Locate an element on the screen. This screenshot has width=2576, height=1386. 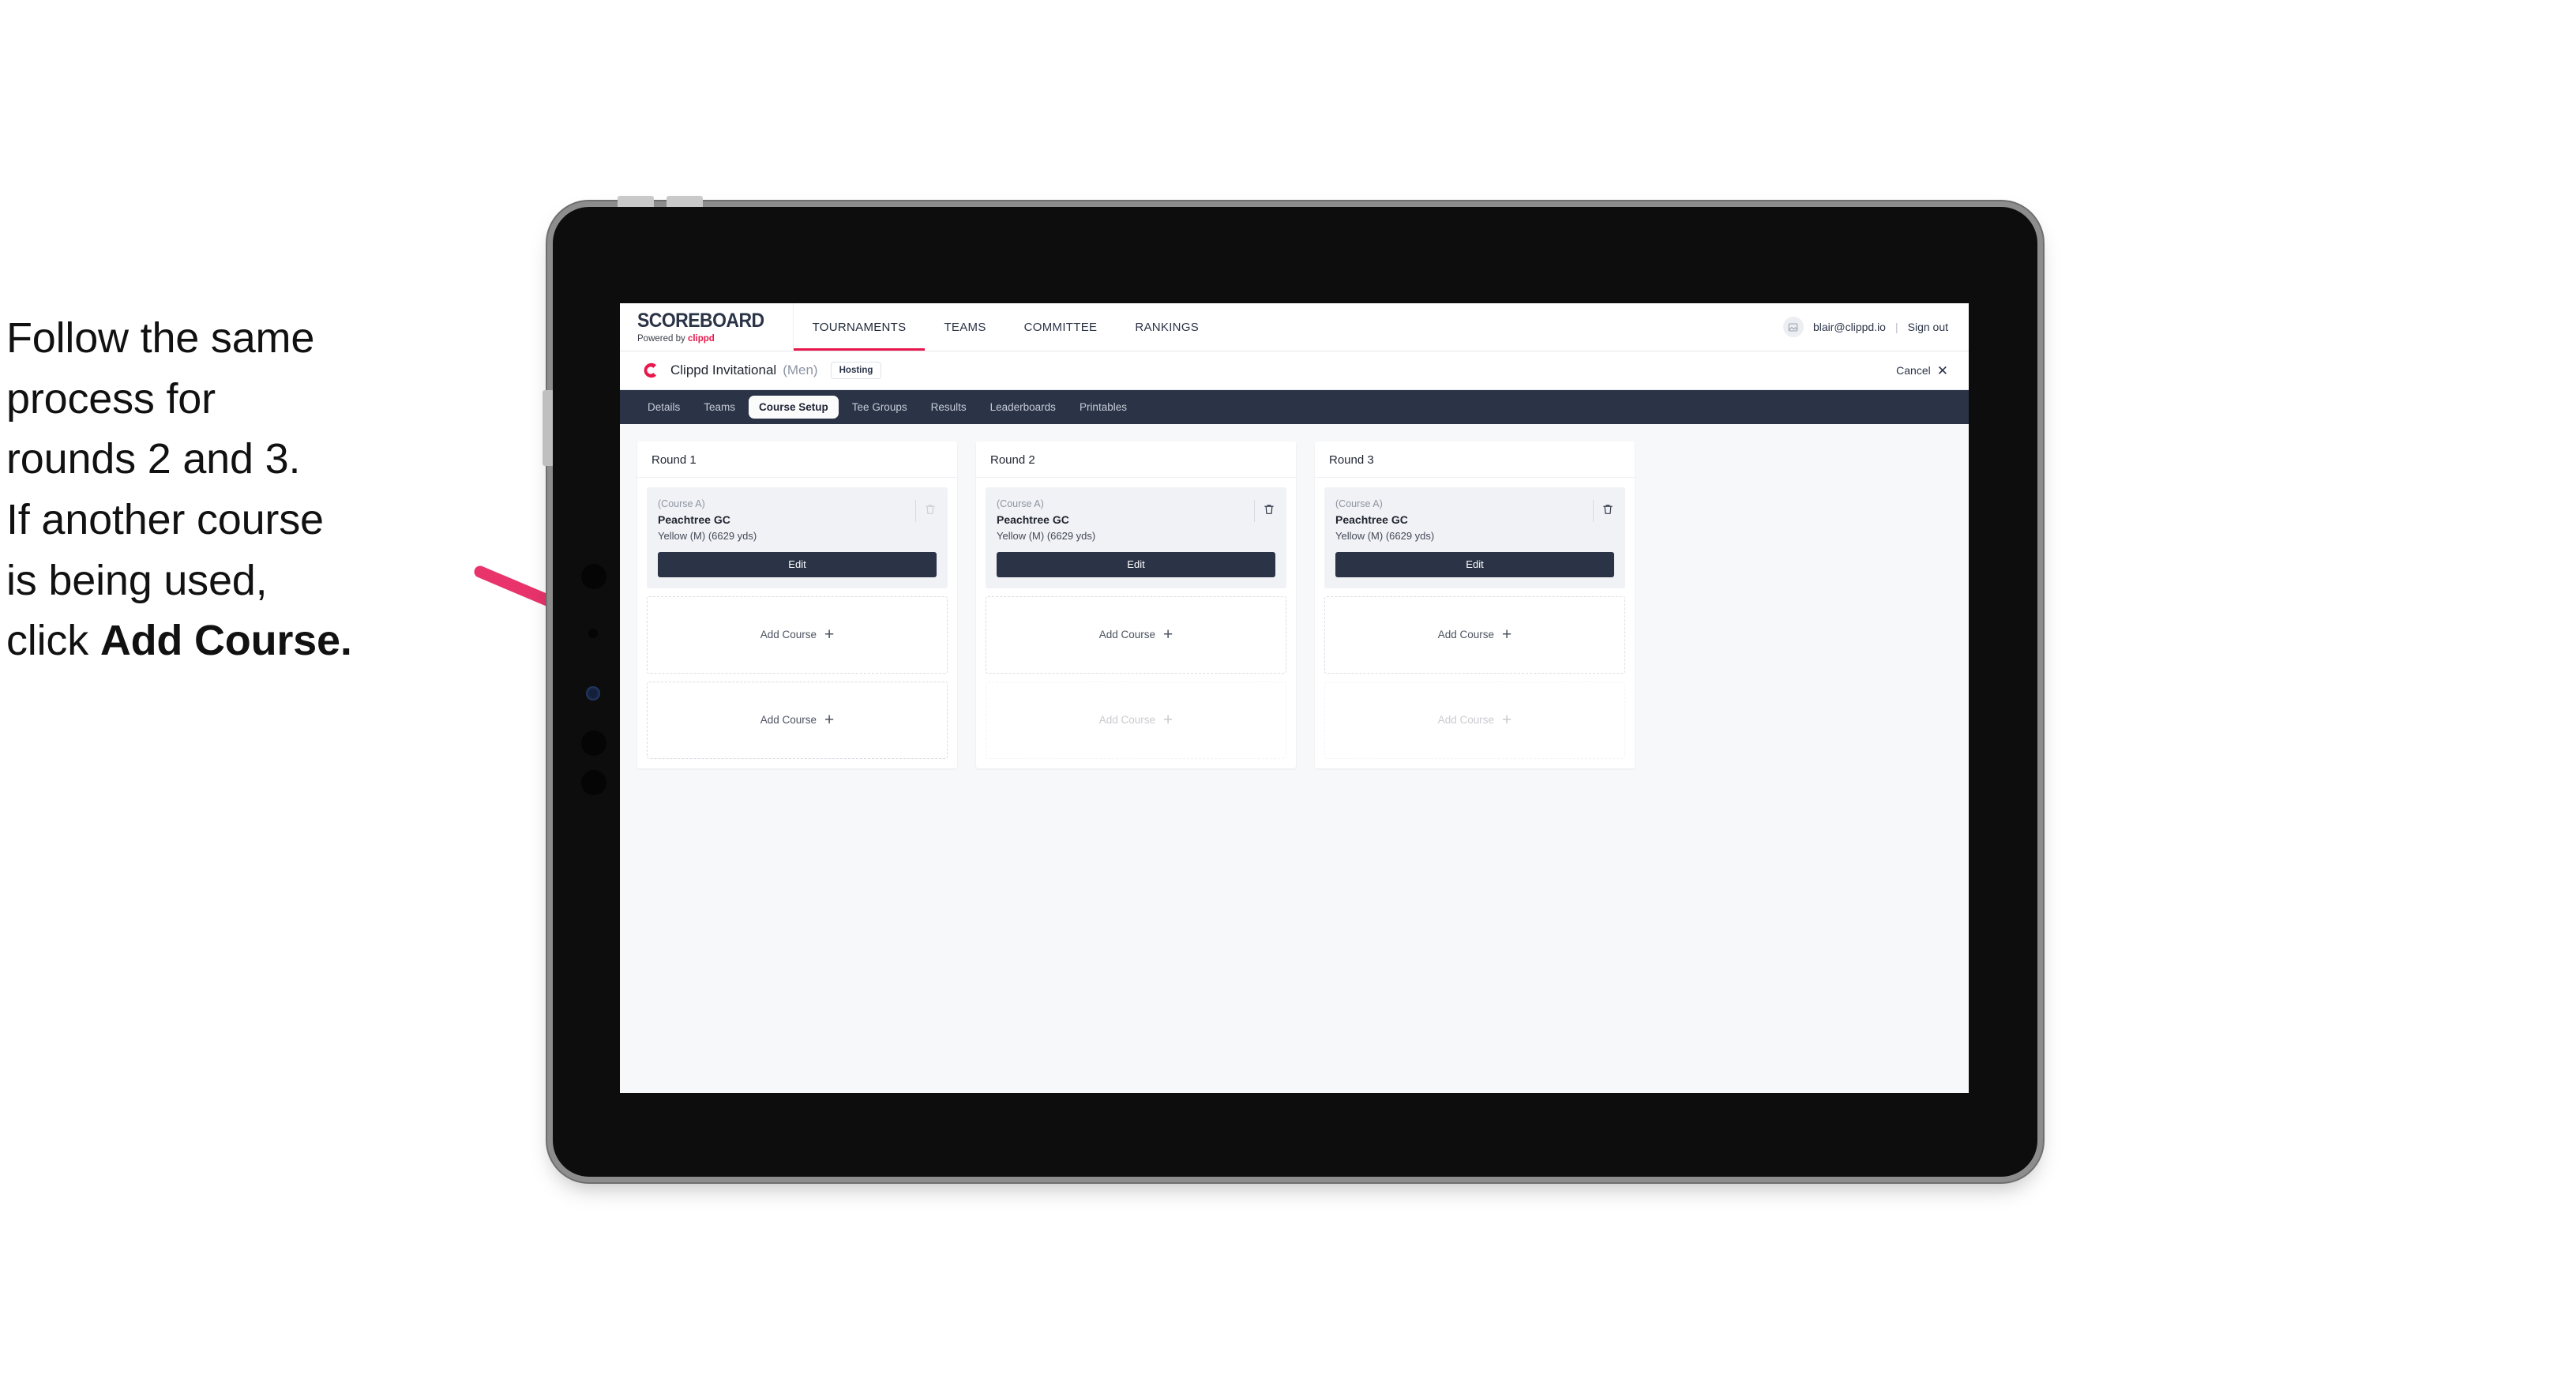
edit-course-button-r3-a: Edit is located at coordinates (1474, 564).